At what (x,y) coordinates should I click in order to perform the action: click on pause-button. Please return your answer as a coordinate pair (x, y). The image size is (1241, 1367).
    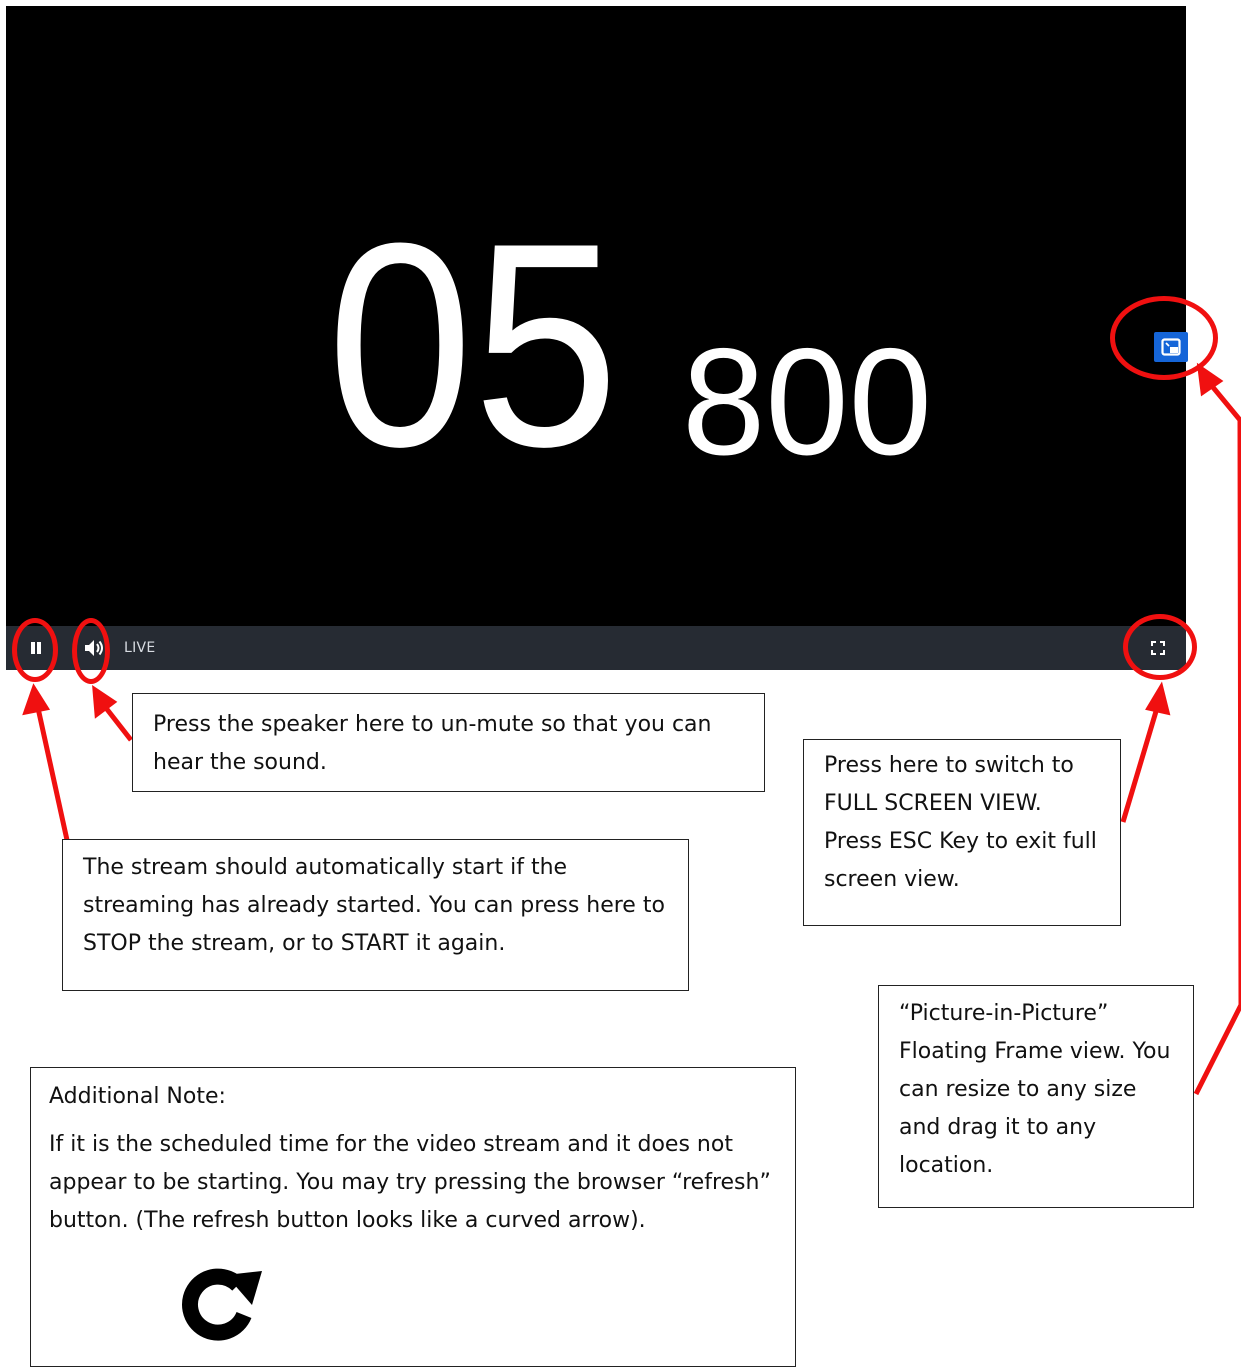
    Looking at the image, I should click on (36, 648).